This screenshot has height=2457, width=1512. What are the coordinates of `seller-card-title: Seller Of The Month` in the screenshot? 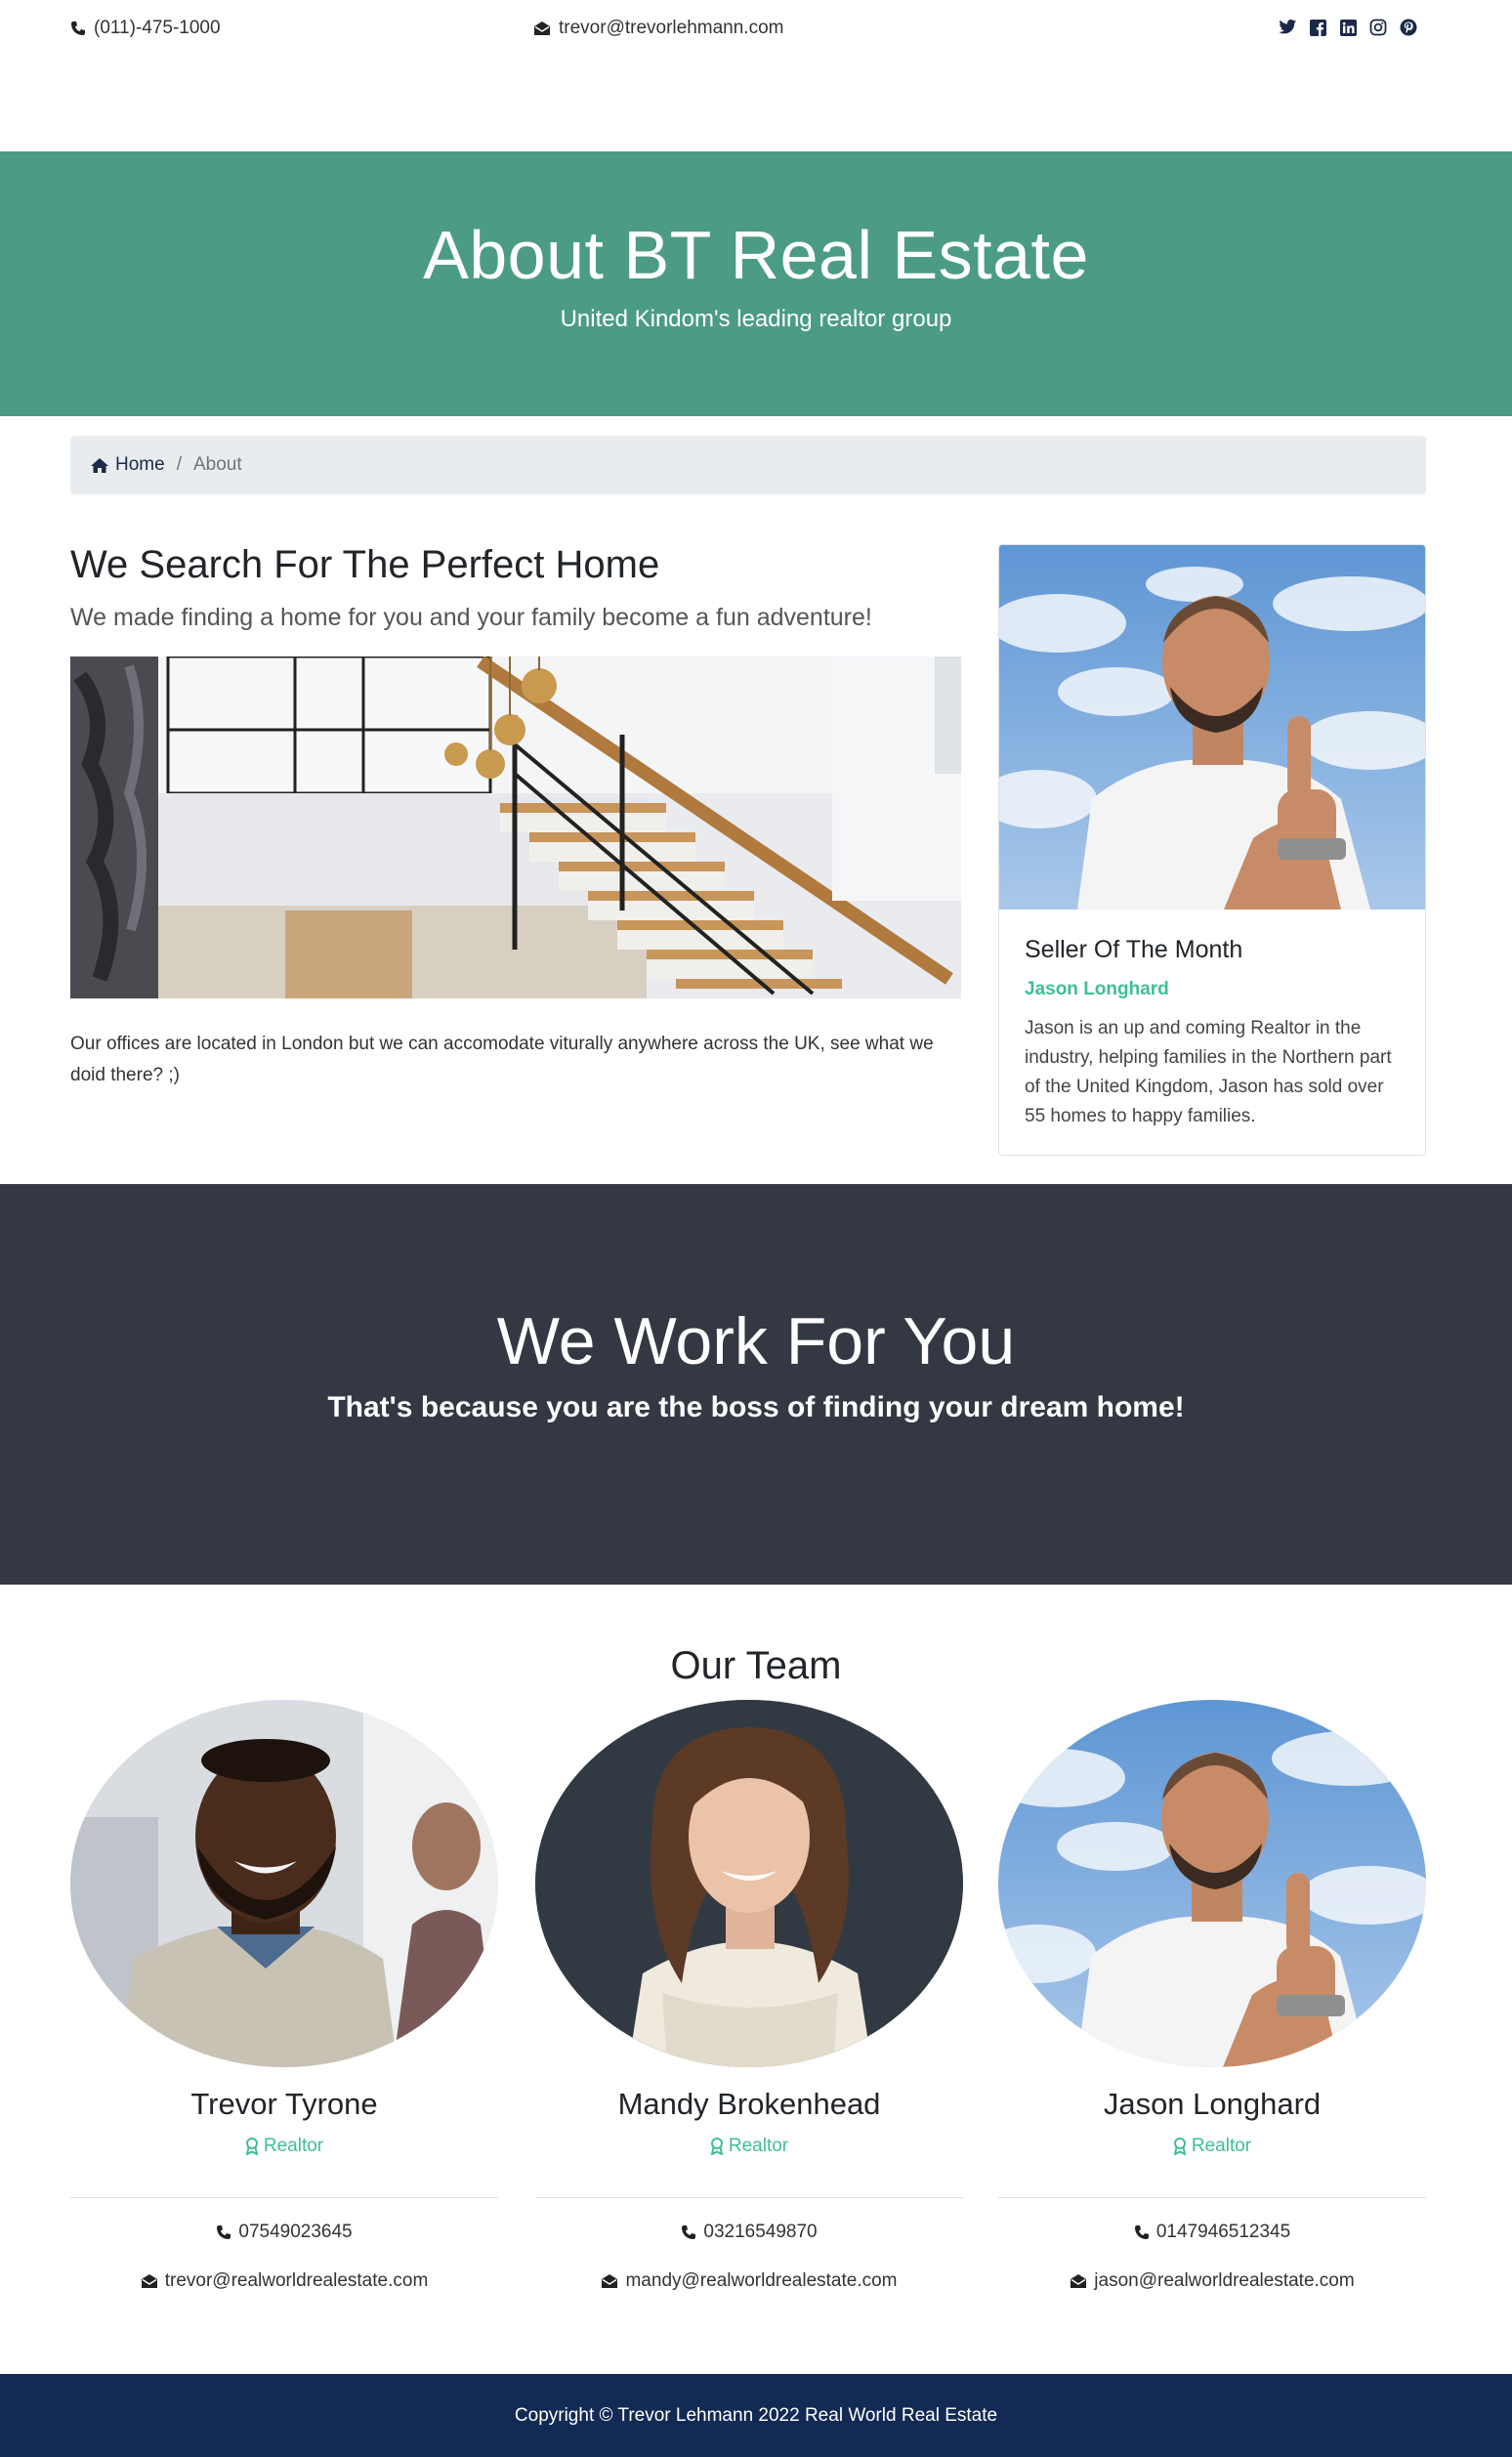 It's located at (1134, 949).